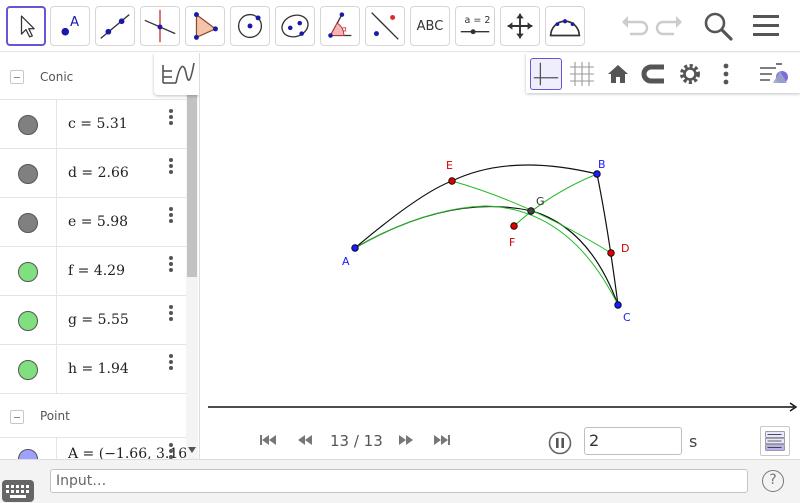  I want to click on row-value: g = 5.55, so click(98, 320).